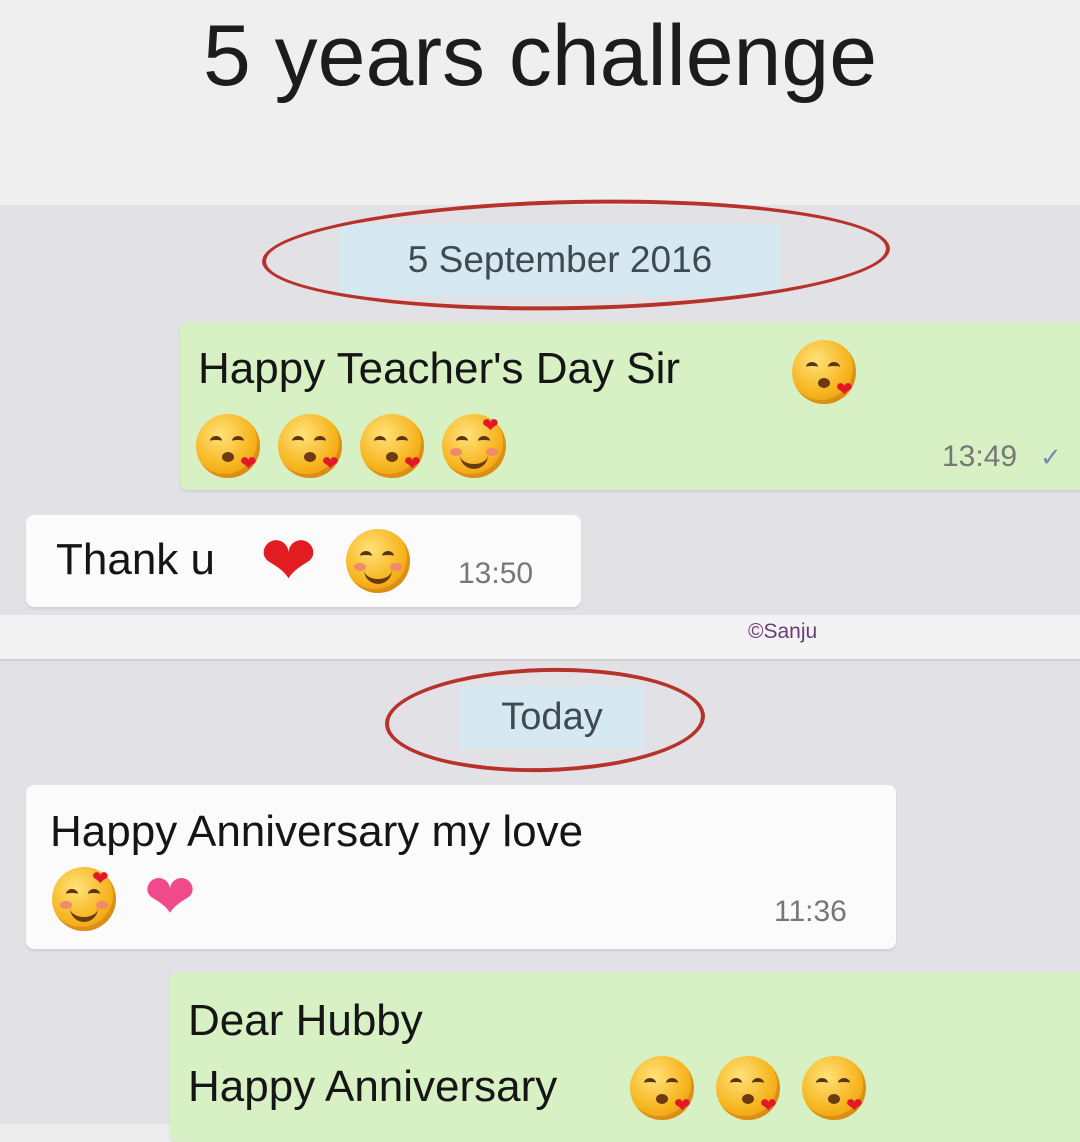 The image size is (1080, 1142). What do you see at coordinates (540, 660) in the screenshot?
I see `separator-line` at bounding box center [540, 660].